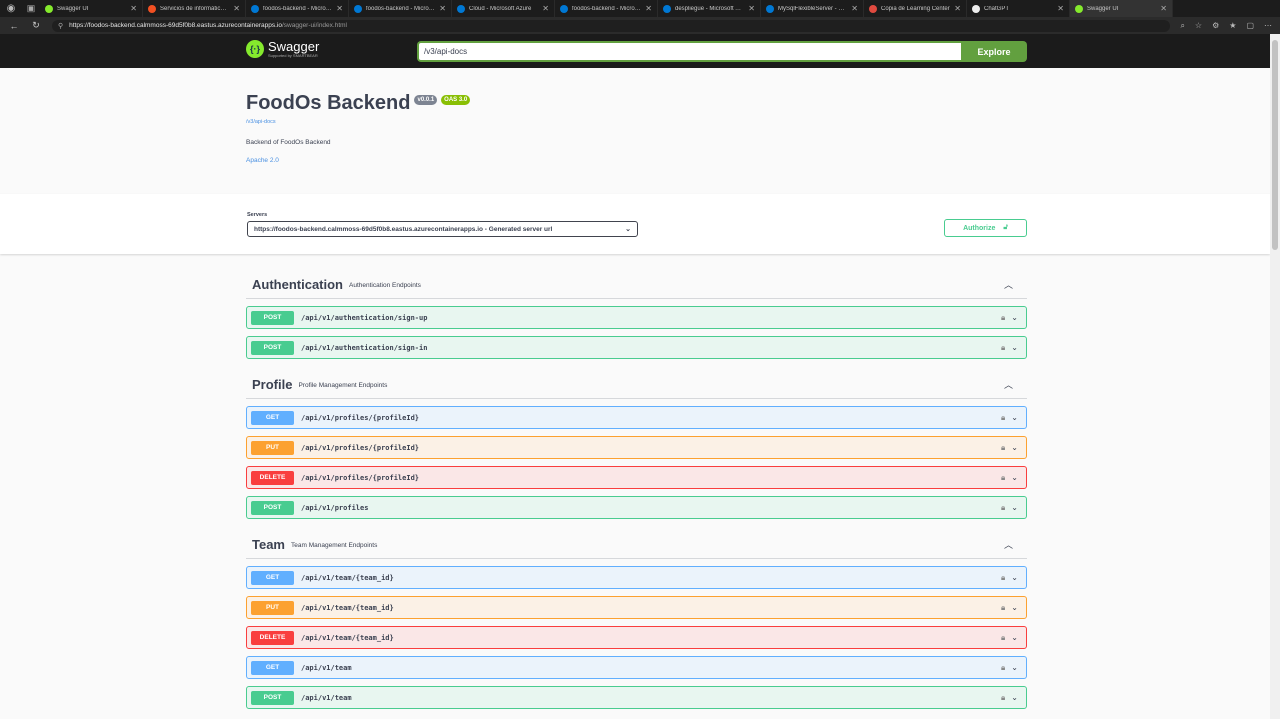  Describe the element at coordinates (636, 607) in the screenshot. I see `operation-row: PUT/api/v1/team/{team_id} 🔒︎ ⌄` at that location.